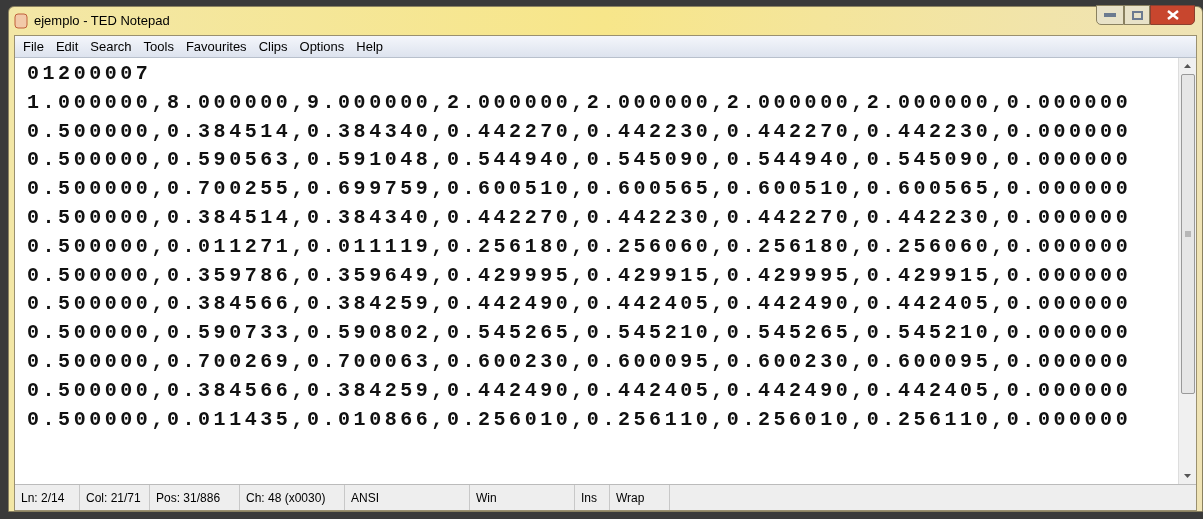  Describe the element at coordinates (589, 498) in the screenshot. I see `status-text: Ins` at that location.